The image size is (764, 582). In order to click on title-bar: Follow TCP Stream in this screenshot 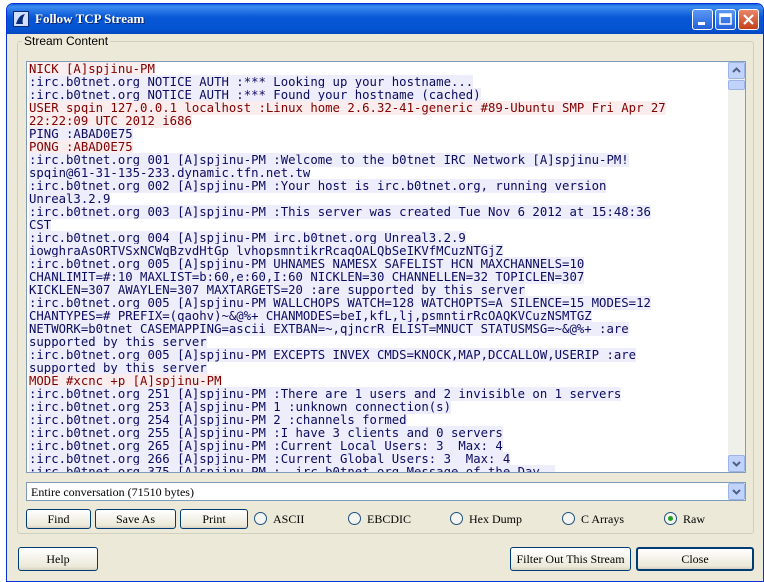, I will do `click(385, 19)`.